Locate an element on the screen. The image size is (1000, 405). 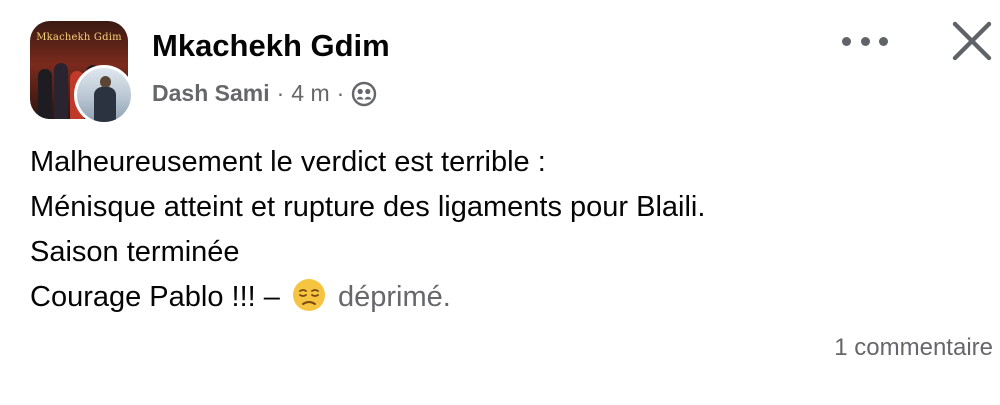
group-audience-icon is located at coordinates (364, 94).